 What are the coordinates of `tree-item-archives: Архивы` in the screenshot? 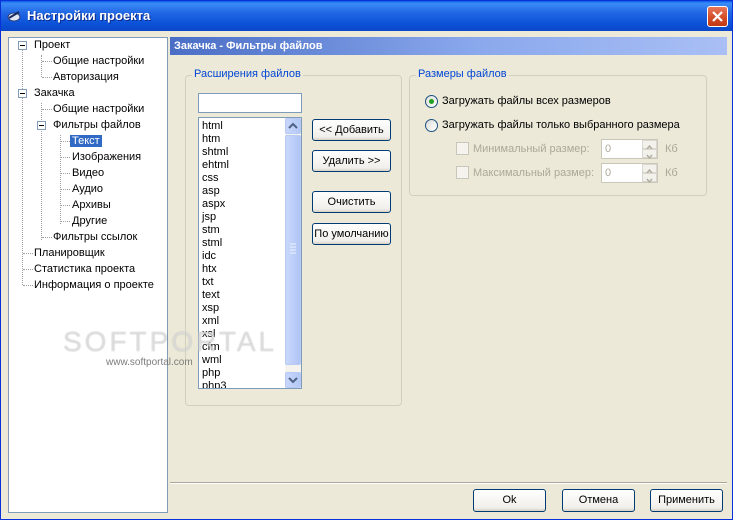 It's located at (91, 205).